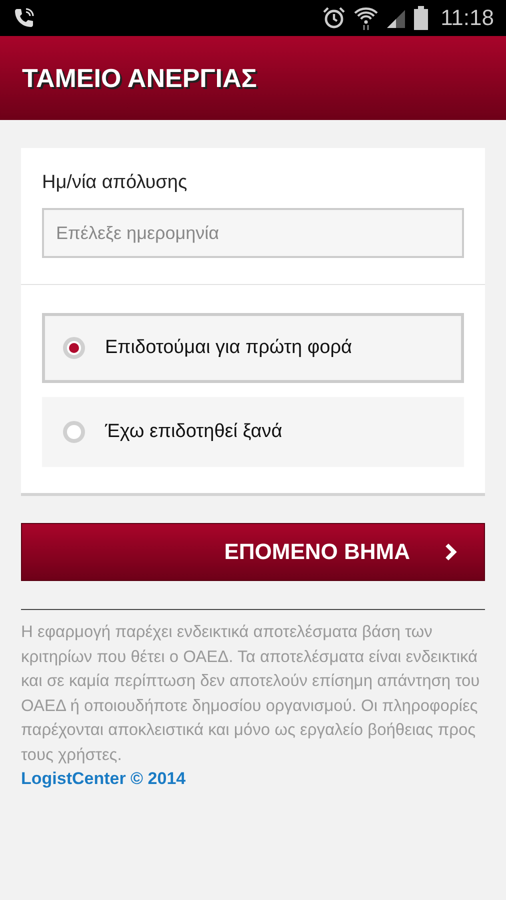  Describe the element at coordinates (333, 18) in the screenshot. I see `alarm-clock-icon` at that location.